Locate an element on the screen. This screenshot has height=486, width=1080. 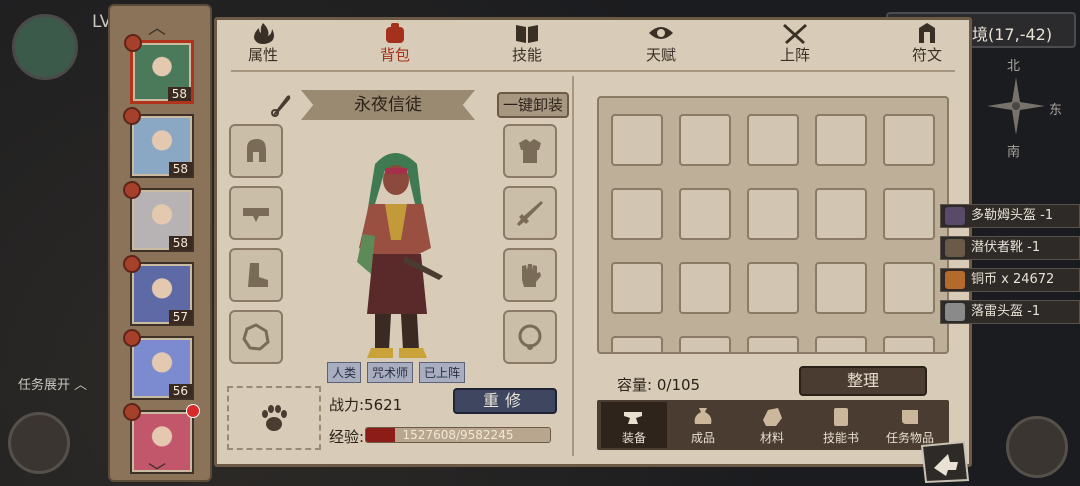
necklace-icon is located at coordinates (530, 337).